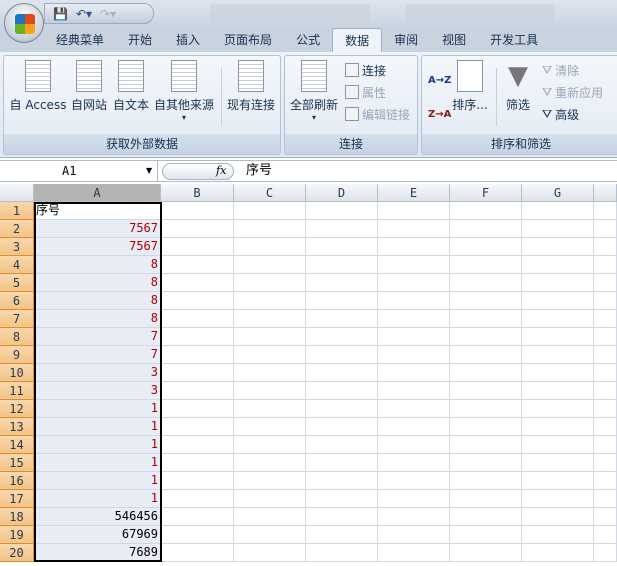 Image resolution: width=617 pixels, height=566 pixels. Describe the element at coordinates (365, 92) in the screenshot. I see `properties-button: 属性` at that location.